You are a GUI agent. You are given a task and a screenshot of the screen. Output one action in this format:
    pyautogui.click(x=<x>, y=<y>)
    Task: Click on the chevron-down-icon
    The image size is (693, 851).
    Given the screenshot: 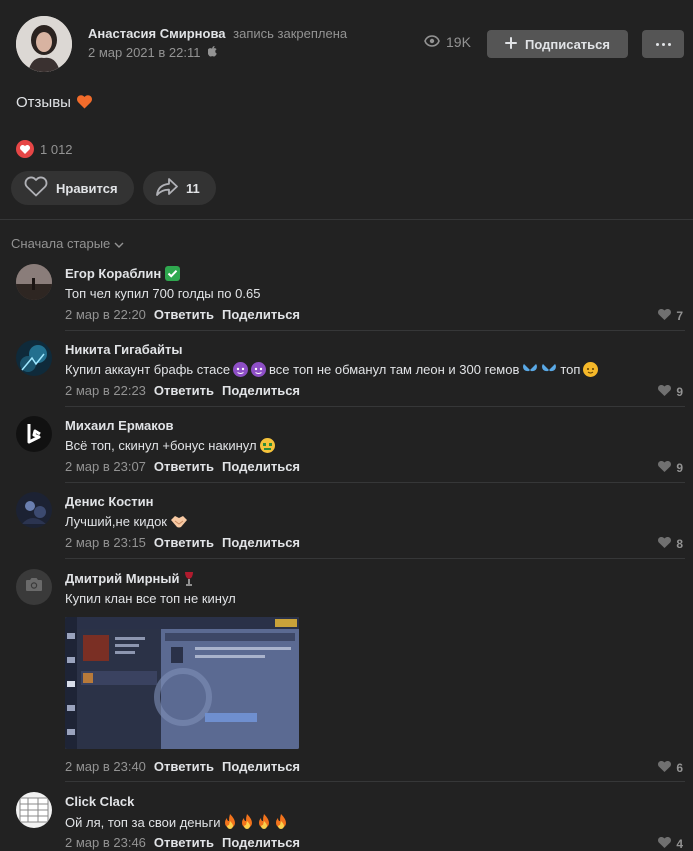 What is the action you would take?
    pyautogui.click(x=119, y=243)
    